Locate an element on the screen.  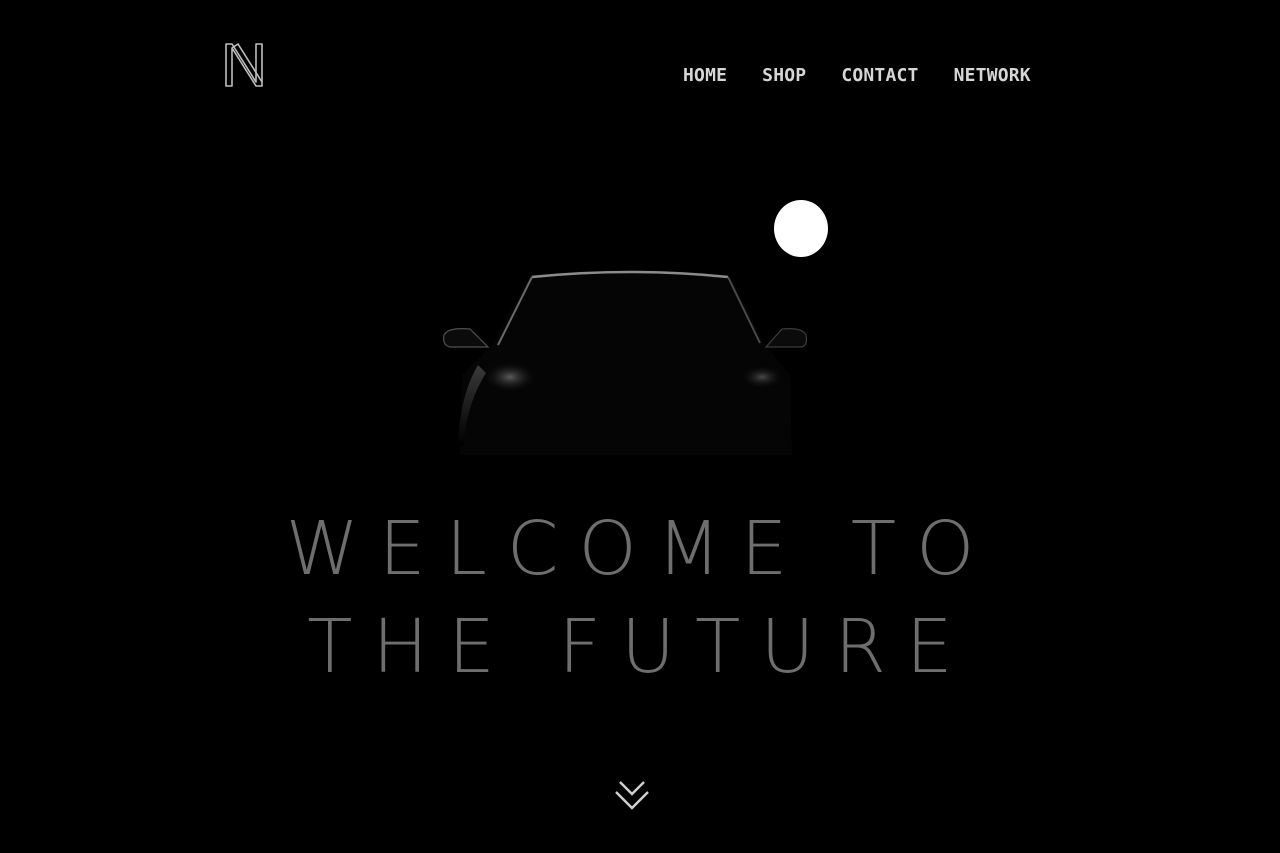
hero-title-line1: WELCOME TO is located at coordinates (640, 549).